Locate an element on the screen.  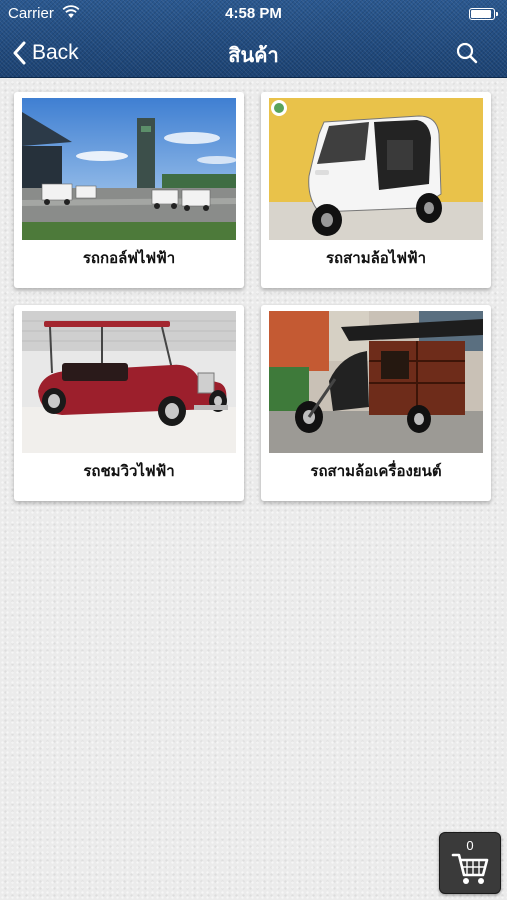
status-bar: Carrier 4:58 PM is located at coordinates (253, 14).